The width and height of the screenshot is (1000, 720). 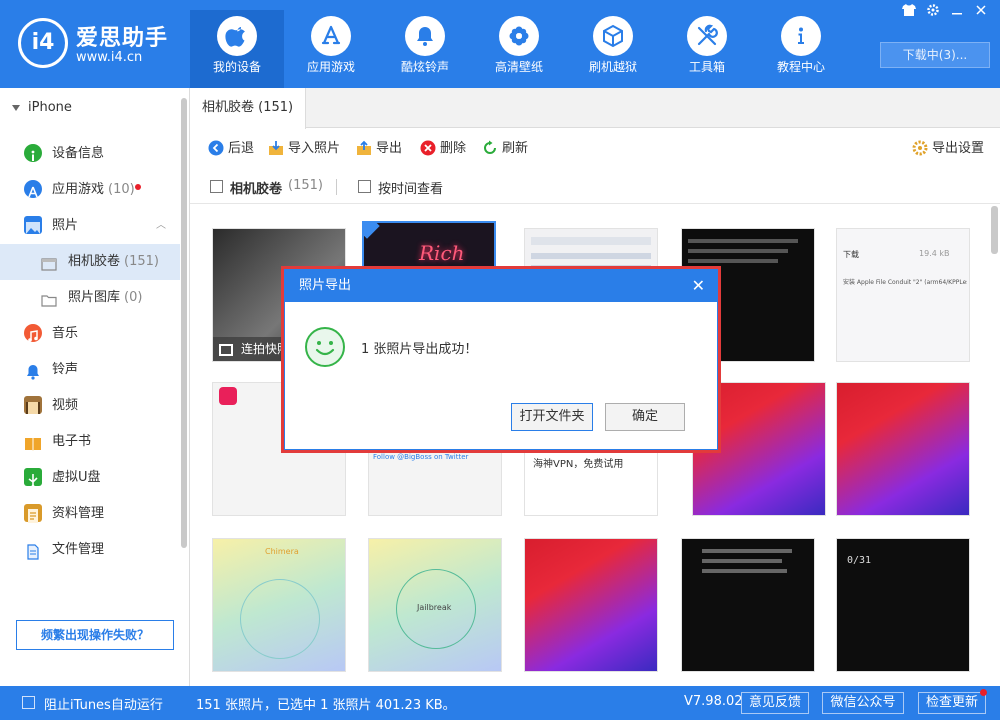 I want to click on export-button: 导出, so click(x=379, y=149).